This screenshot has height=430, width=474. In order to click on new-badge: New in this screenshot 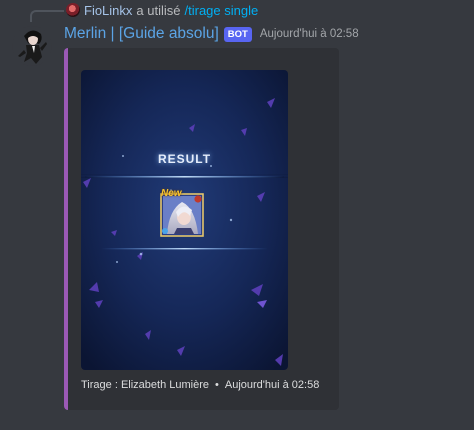, I will do `click(171, 193)`.